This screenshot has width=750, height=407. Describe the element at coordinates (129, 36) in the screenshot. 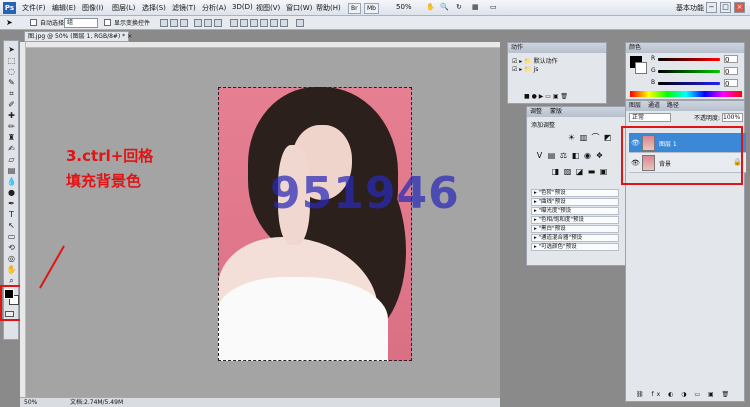

I see `document-close-icon: ×` at that location.